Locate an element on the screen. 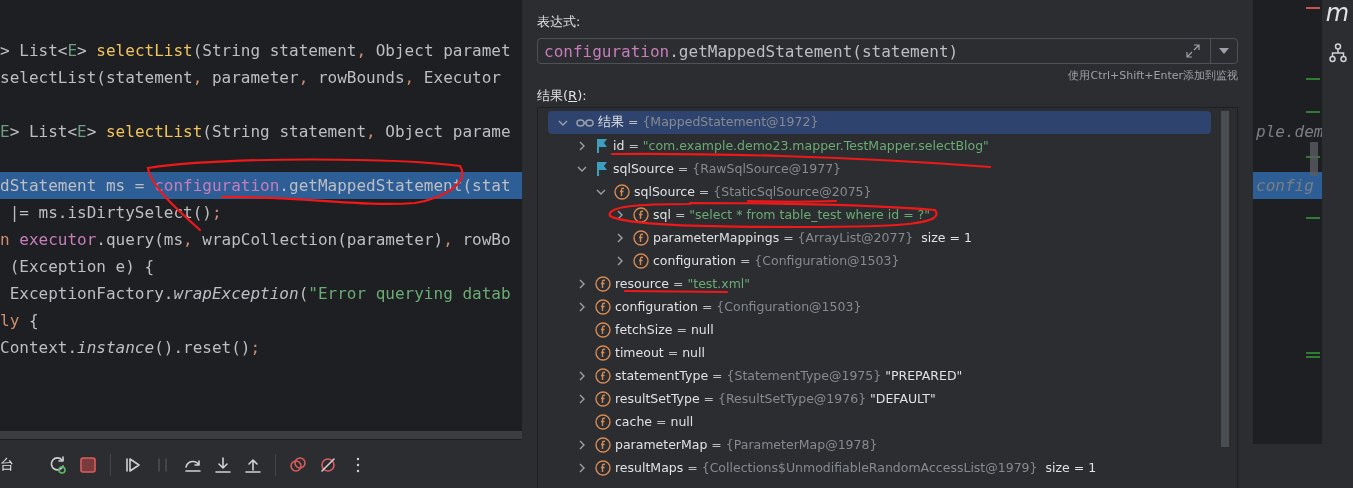 Image resolution: width=1353 pixels, height=488 pixels. tree-node-label: statementType = {StatementType@1975} "PREPARED" is located at coordinates (789, 375).